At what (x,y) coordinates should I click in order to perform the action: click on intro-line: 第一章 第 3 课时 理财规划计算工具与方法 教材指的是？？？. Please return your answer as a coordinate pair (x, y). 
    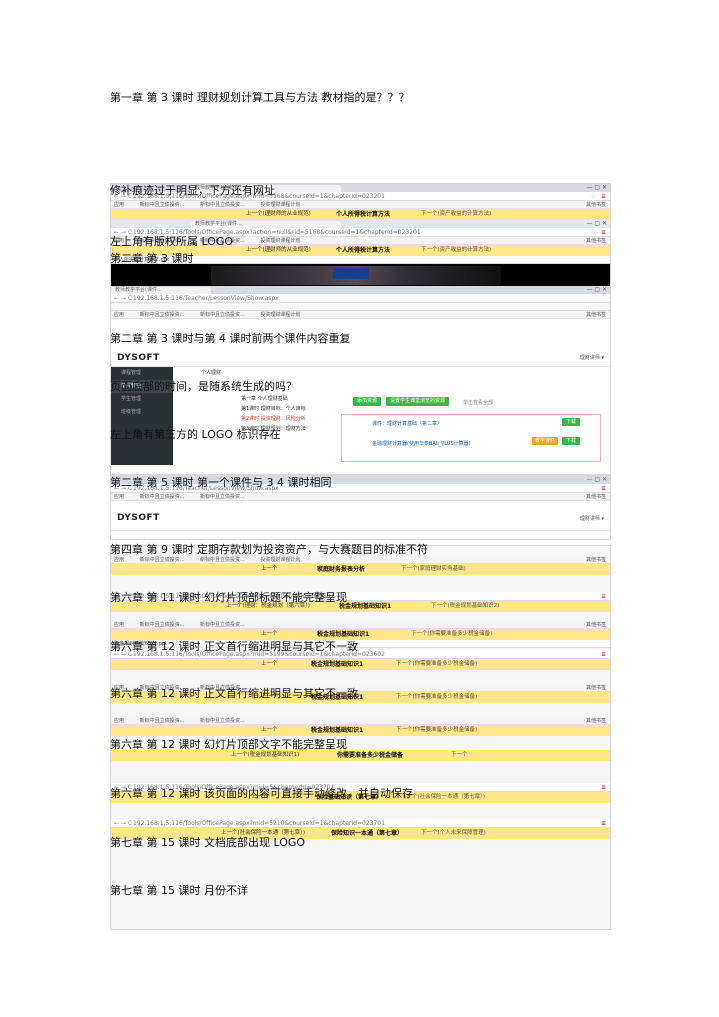
    Looking at the image, I should click on (260, 97).